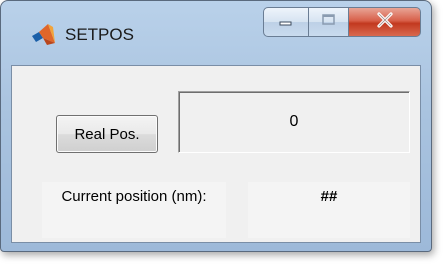 The width and height of the screenshot is (446, 265). Describe the element at coordinates (294, 122) in the screenshot. I see `position-value-display: 0` at that location.